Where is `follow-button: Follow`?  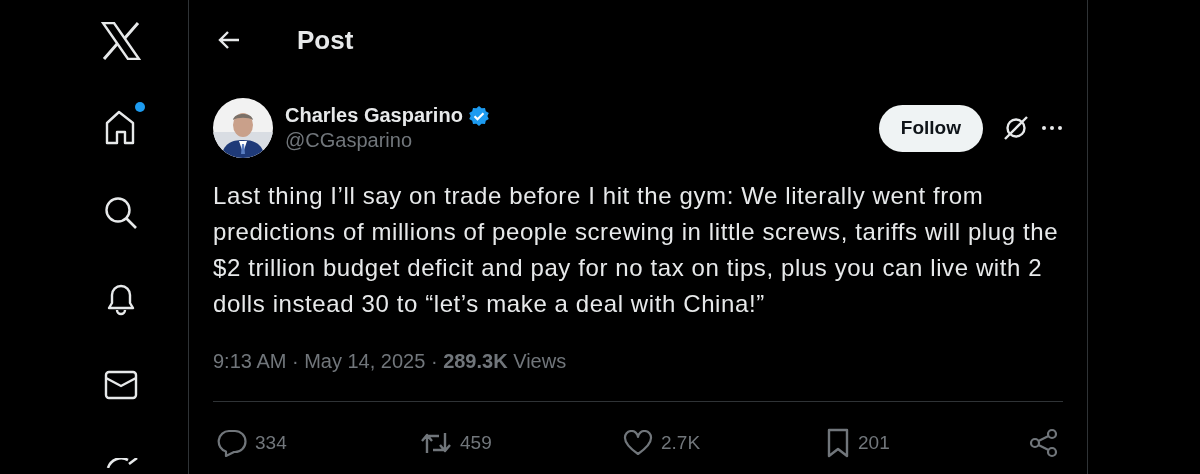 follow-button: Follow is located at coordinates (930, 128).